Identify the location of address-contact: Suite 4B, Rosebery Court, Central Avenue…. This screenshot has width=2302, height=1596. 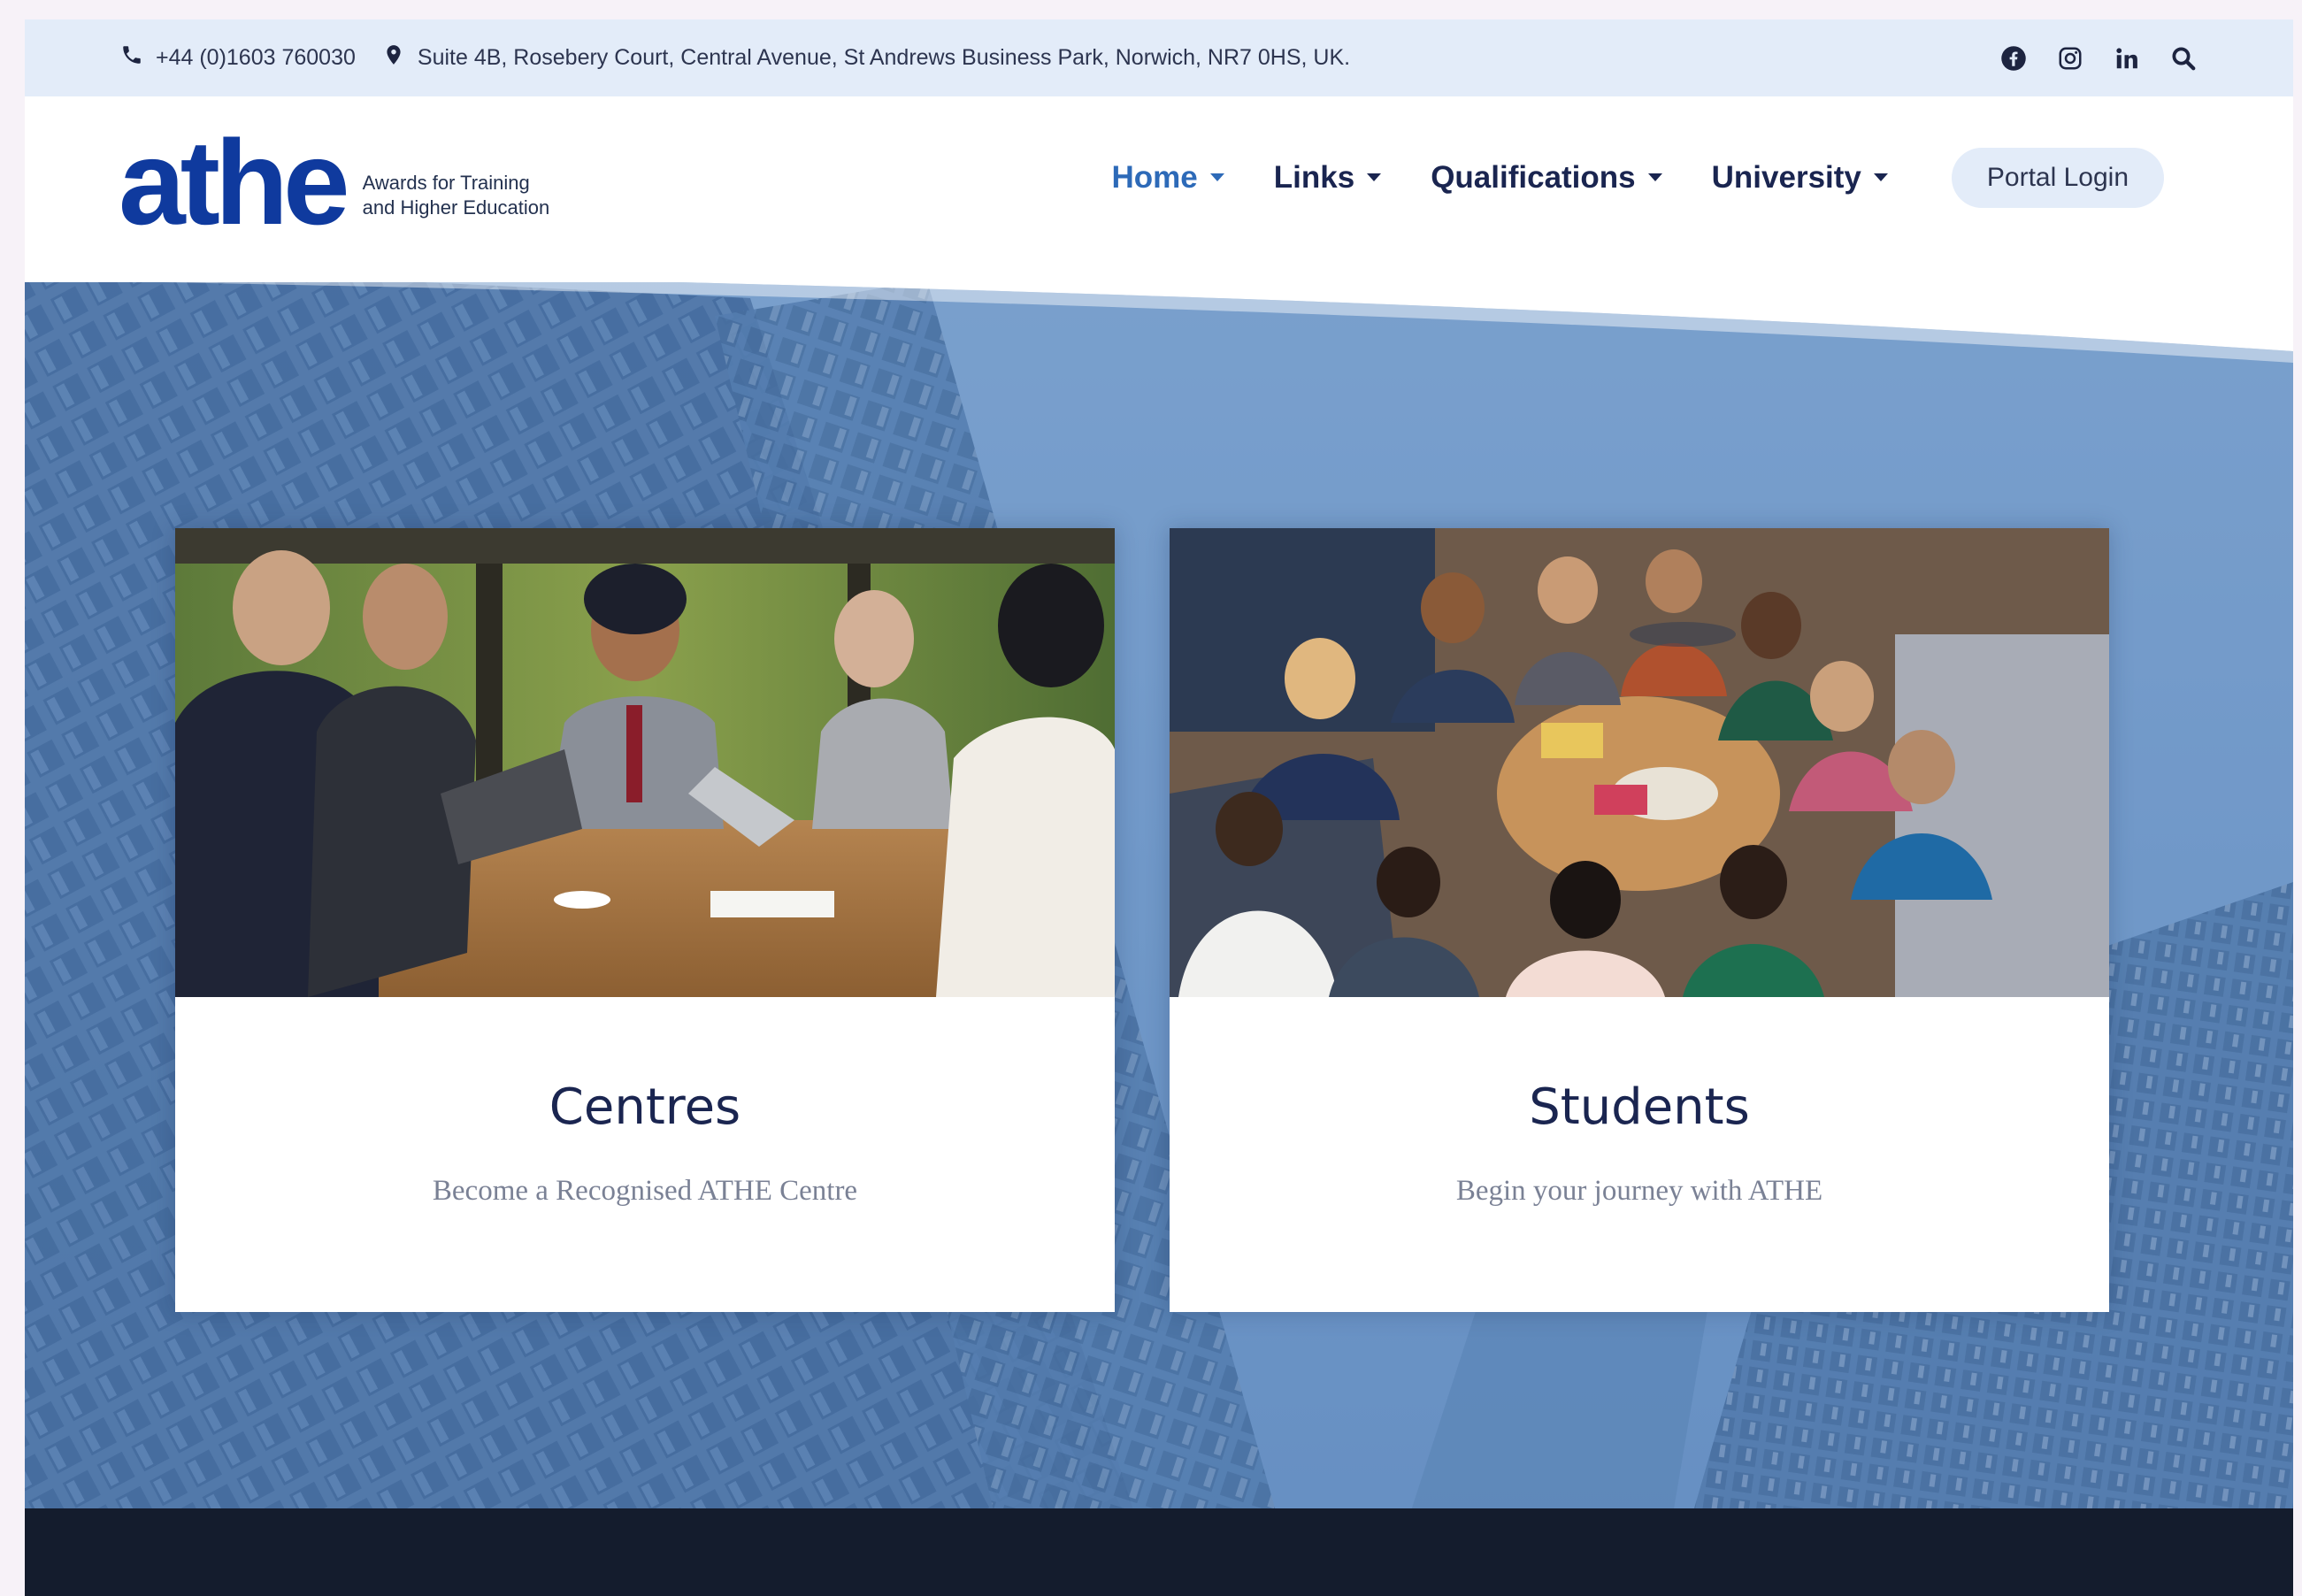
(866, 58).